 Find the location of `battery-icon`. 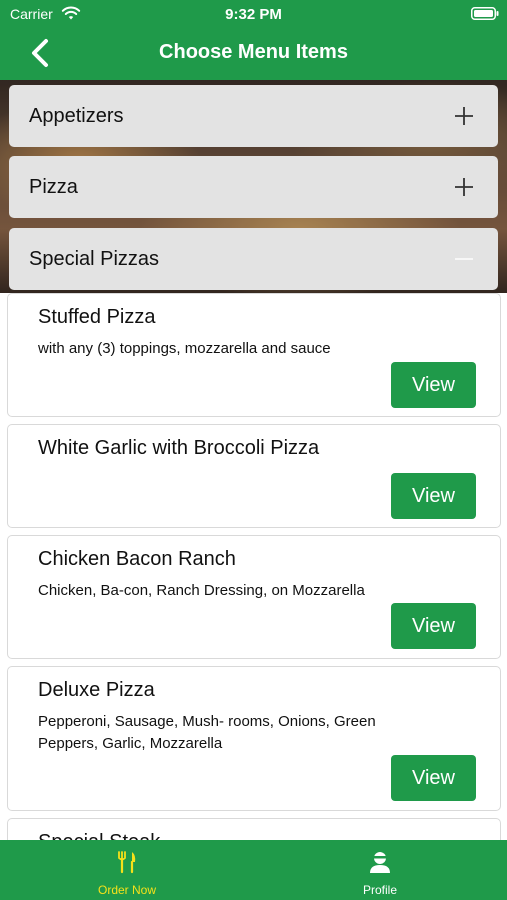

battery-icon is located at coordinates (485, 13).